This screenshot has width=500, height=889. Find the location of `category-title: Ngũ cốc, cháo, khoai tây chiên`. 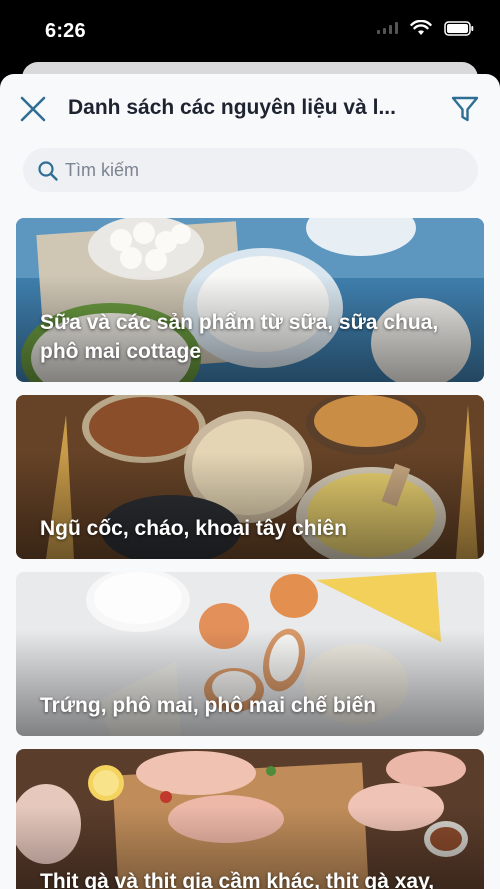

category-title: Ngũ cốc, cháo, khoai tây chiên is located at coordinates (193, 528).